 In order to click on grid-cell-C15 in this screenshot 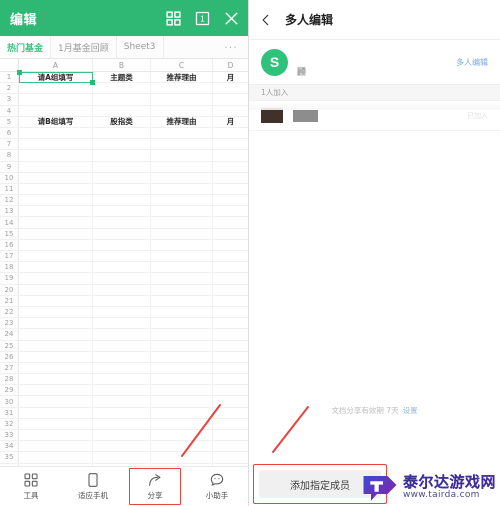, I will do `click(182, 233)`.